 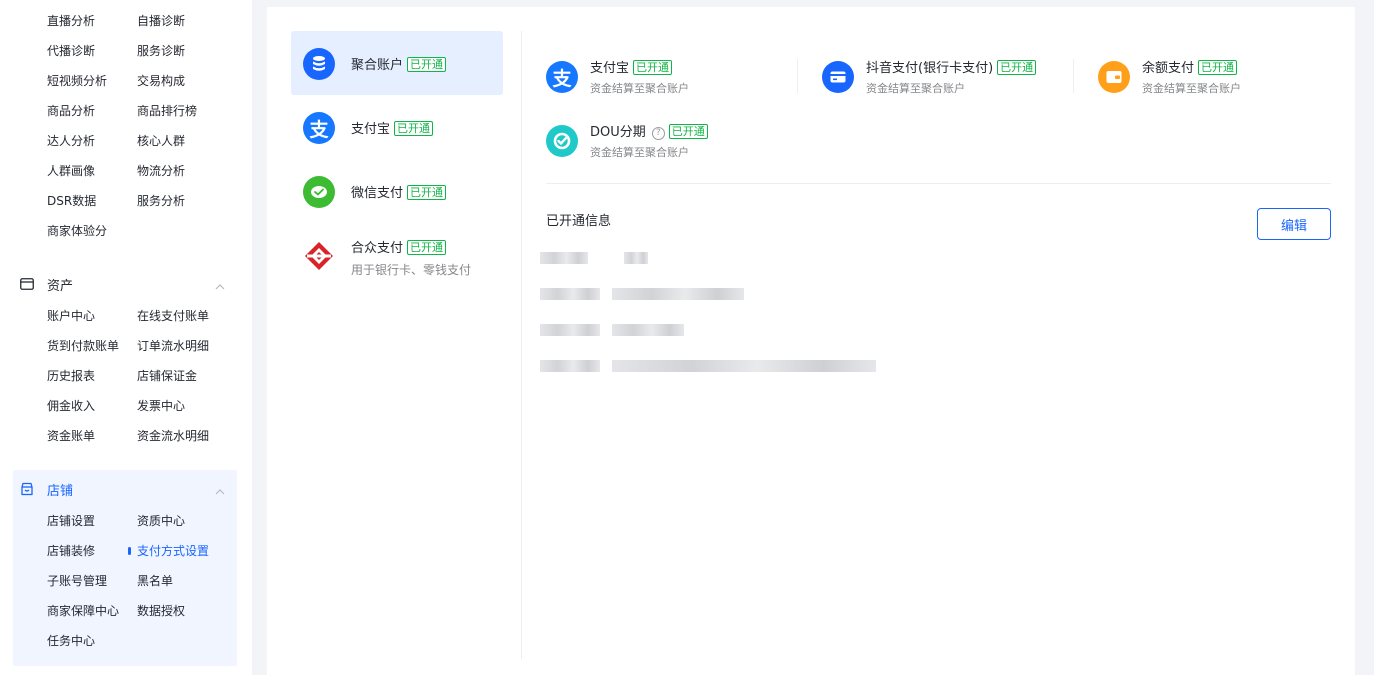 I want to click on sidebar-item-product-ranking: 商品排行榜, so click(x=167, y=111).